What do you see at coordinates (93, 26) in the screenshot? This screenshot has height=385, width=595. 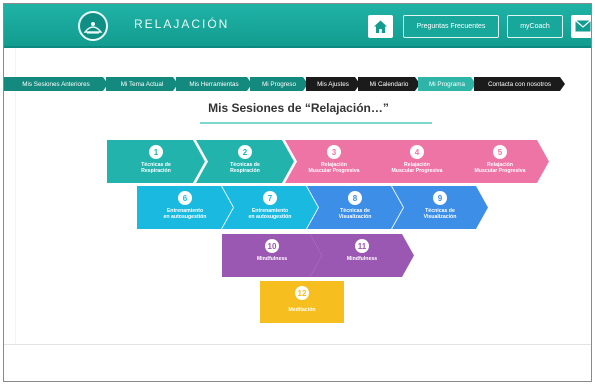 I see `logo-icon` at bounding box center [93, 26].